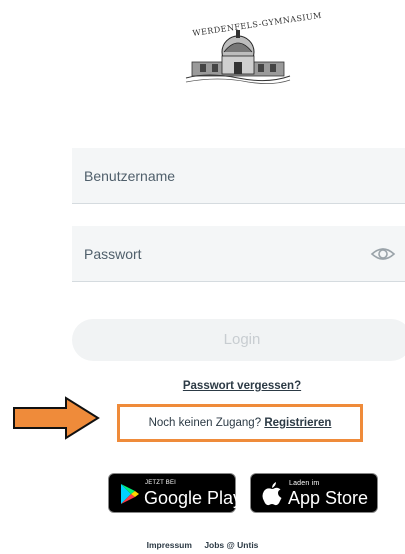 This screenshot has height=554, width=405. What do you see at coordinates (193, 498) in the screenshot?
I see `google-play-label: Google Play` at bounding box center [193, 498].